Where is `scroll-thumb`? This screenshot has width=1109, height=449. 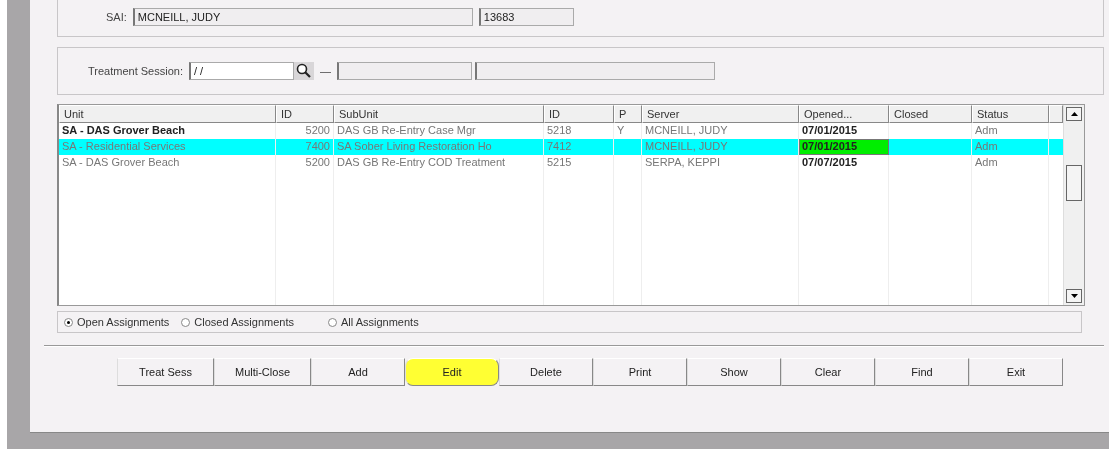
scroll-thumb is located at coordinates (1074, 183).